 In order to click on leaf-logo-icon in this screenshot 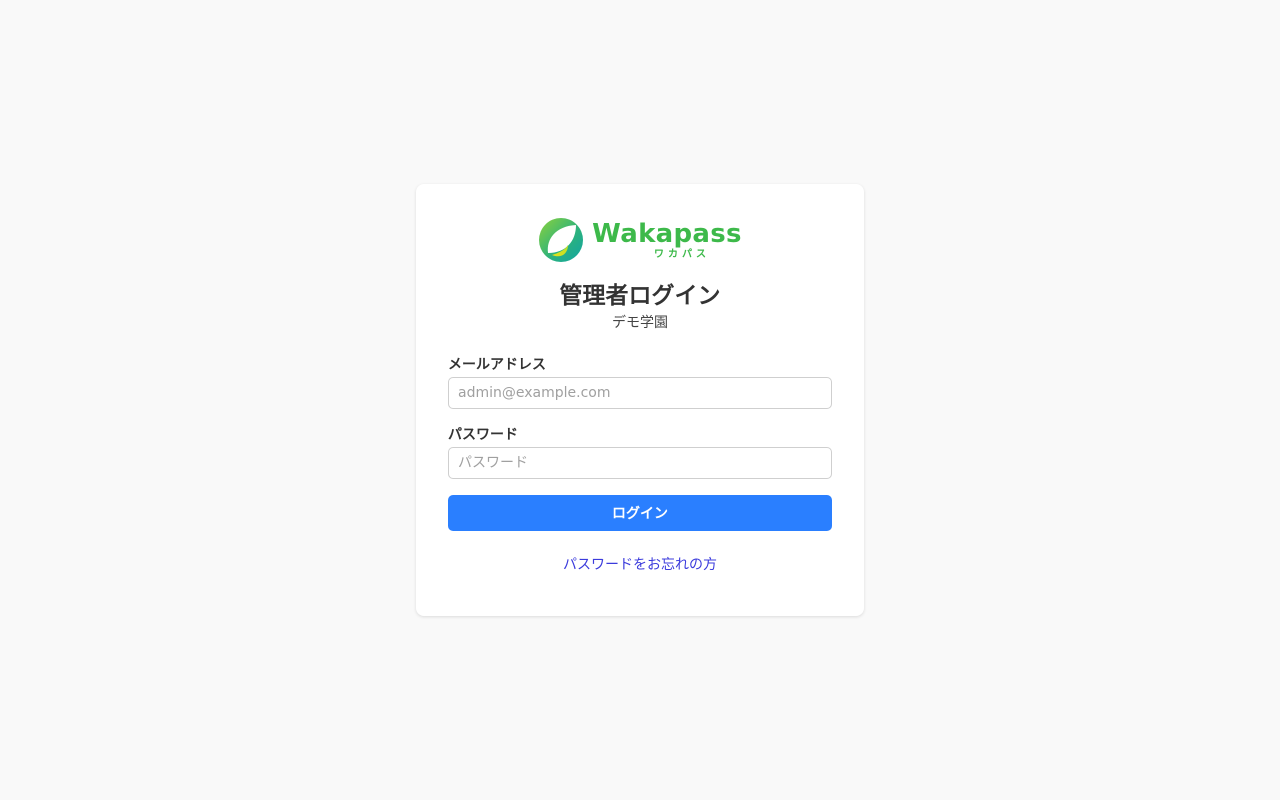, I will do `click(561, 240)`.